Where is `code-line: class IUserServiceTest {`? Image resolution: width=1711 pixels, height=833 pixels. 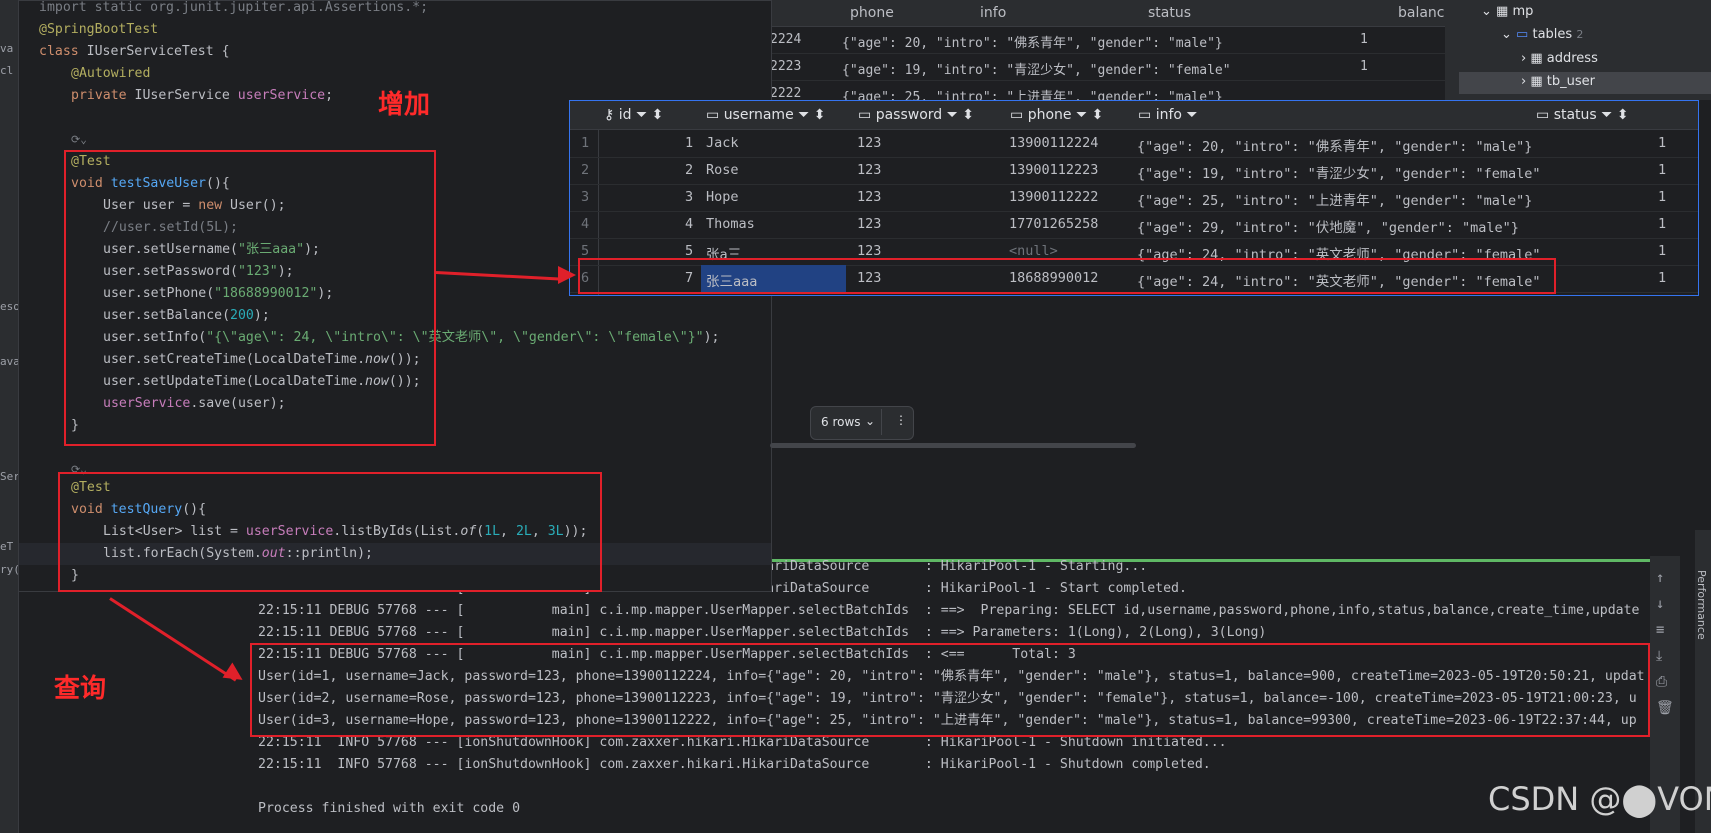
code-line: class IUserServiceTest { is located at coordinates (134, 51).